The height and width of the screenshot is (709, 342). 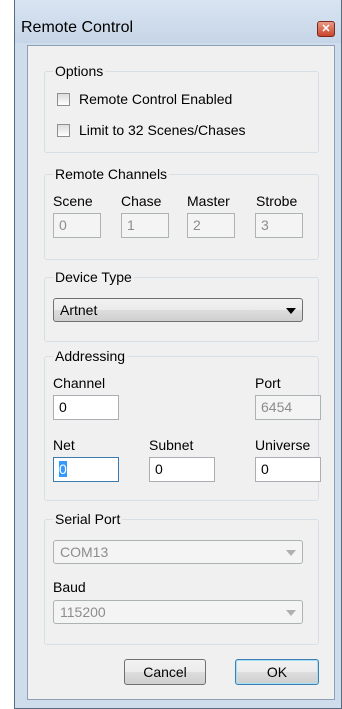 I want to click on device-type-group: Device Type Artnet, so click(x=181, y=305).